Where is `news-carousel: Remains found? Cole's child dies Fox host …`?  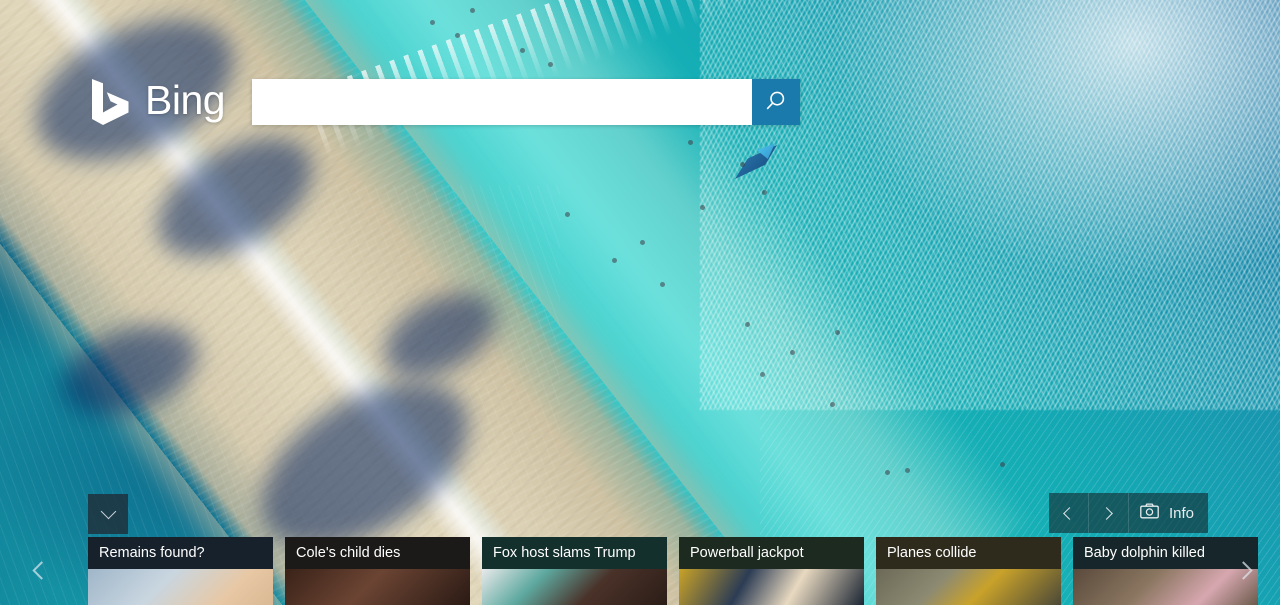
news-carousel: Remains found? Cole's child dies Fox host … is located at coordinates (640, 571).